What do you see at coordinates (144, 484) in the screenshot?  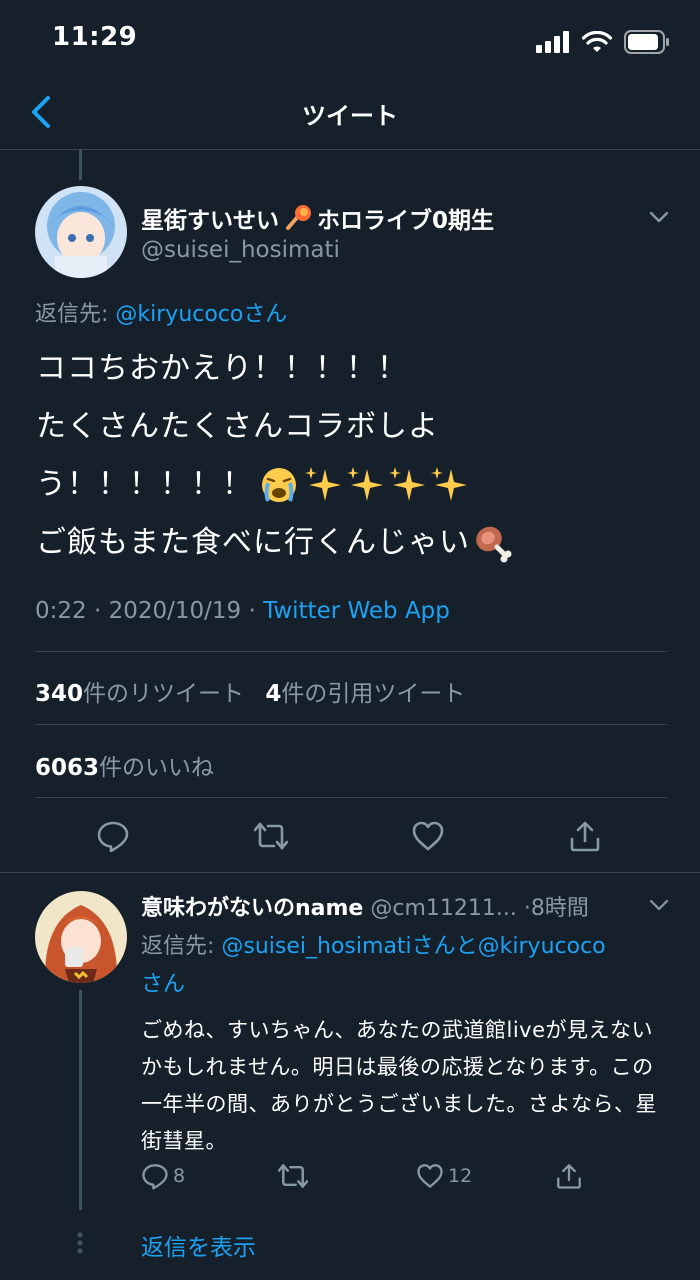 I see `tweet-text-segment: う！！！！！！` at bounding box center [144, 484].